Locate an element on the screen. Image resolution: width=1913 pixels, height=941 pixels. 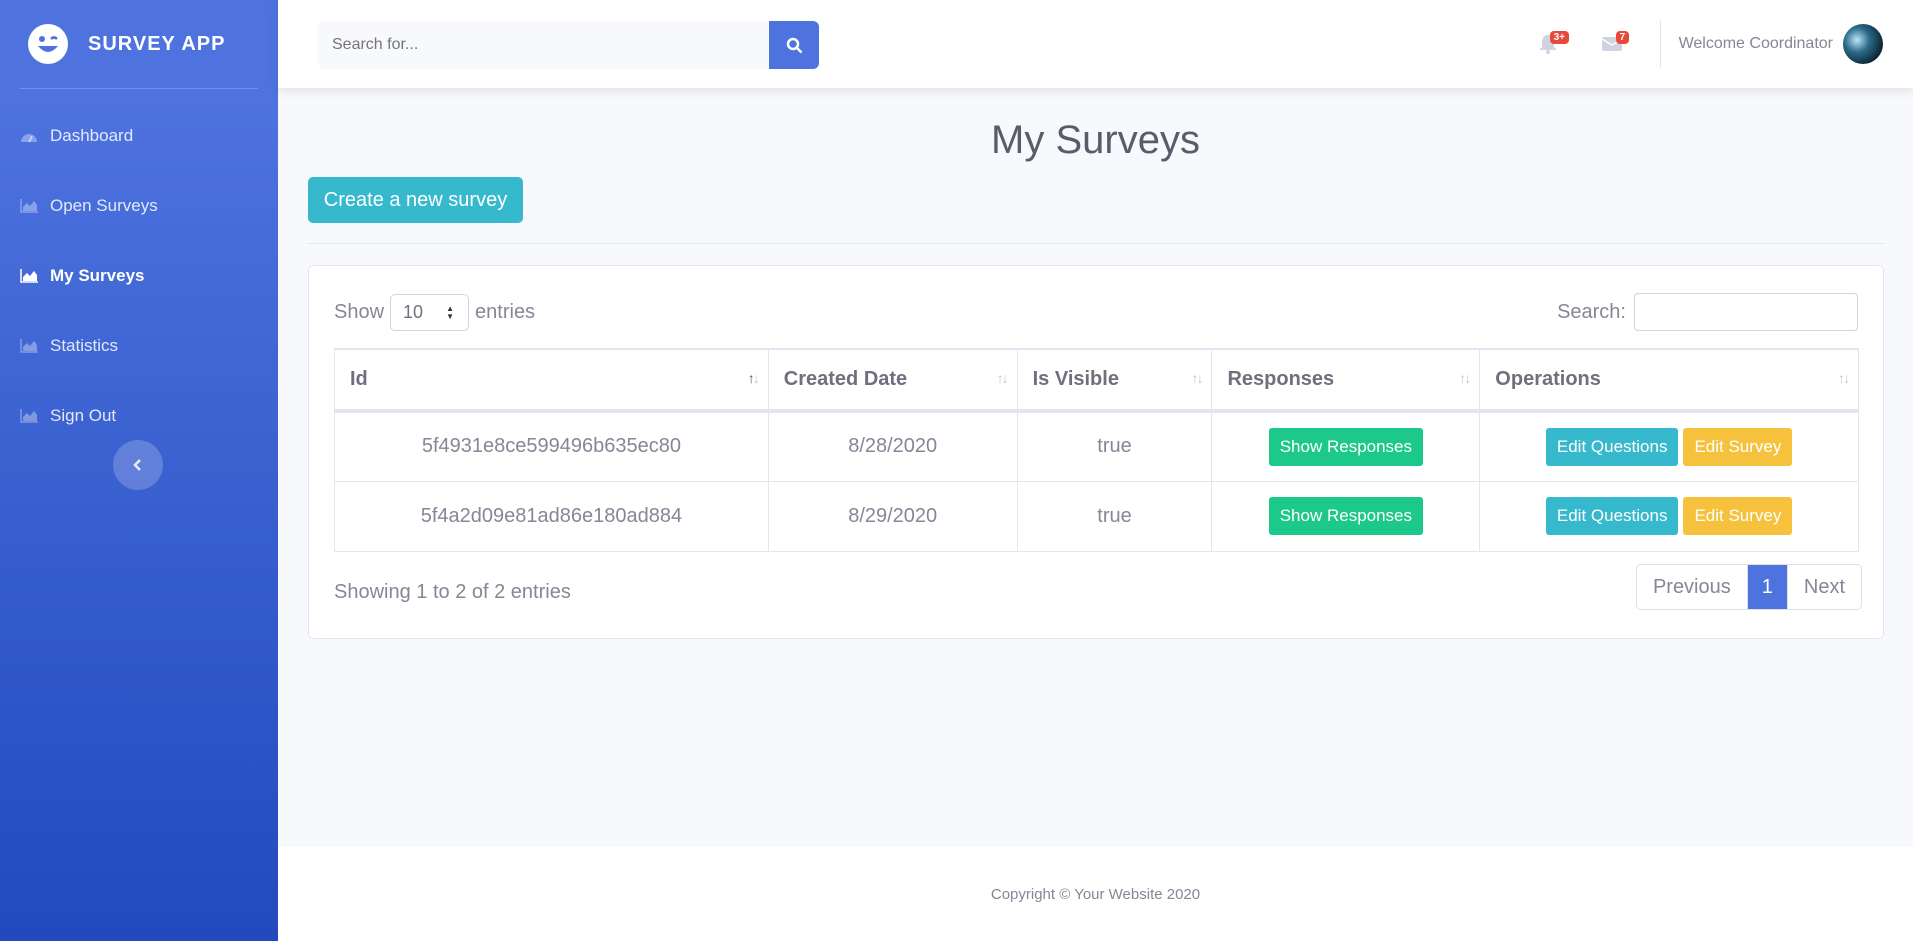
chevron-left-icon is located at coordinates (137, 465).